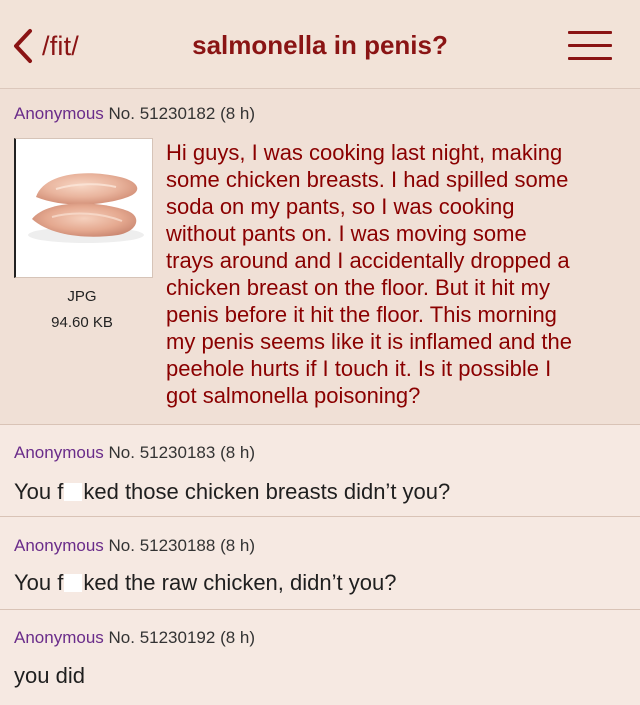 This screenshot has width=640, height=705. Describe the element at coordinates (293, 395) in the screenshot. I see `comment-line: got salmonella poisoning?` at that location.